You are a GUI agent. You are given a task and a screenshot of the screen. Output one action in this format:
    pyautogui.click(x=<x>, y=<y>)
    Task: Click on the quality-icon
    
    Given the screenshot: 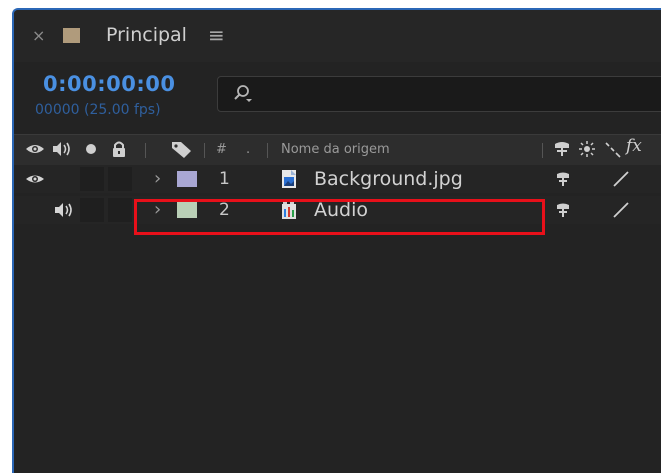 What is the action you would take?
    pyautogui.click(x=613, y=149)
    